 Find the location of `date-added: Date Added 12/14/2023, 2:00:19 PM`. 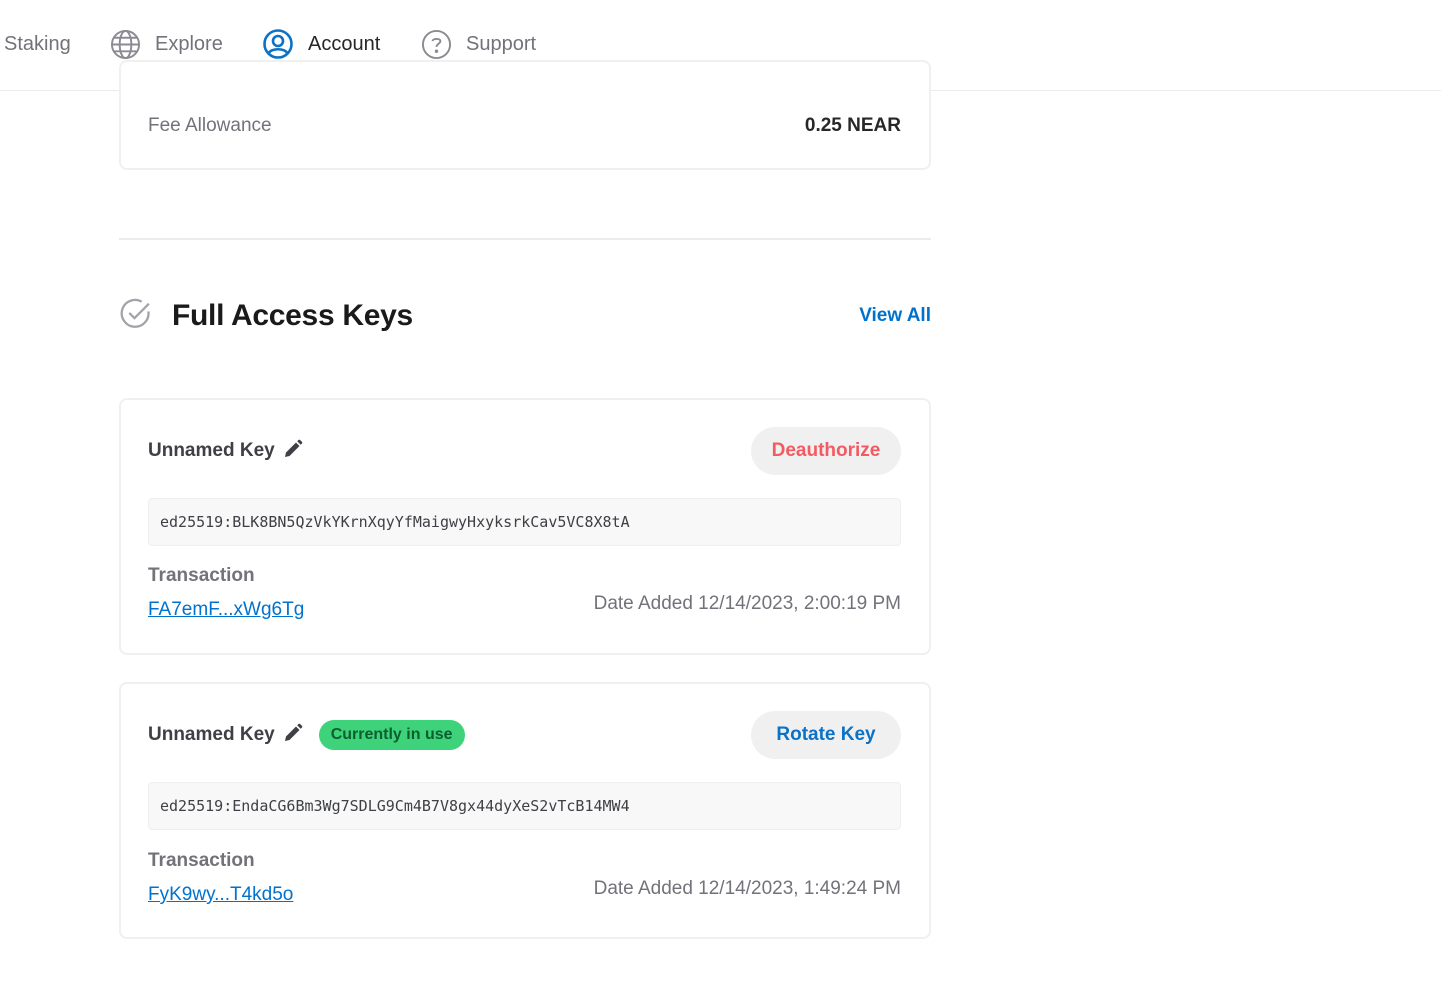

date-added: Date Added 12/14/2023, 2:00:19 PM is located at coordinates (747, 603).